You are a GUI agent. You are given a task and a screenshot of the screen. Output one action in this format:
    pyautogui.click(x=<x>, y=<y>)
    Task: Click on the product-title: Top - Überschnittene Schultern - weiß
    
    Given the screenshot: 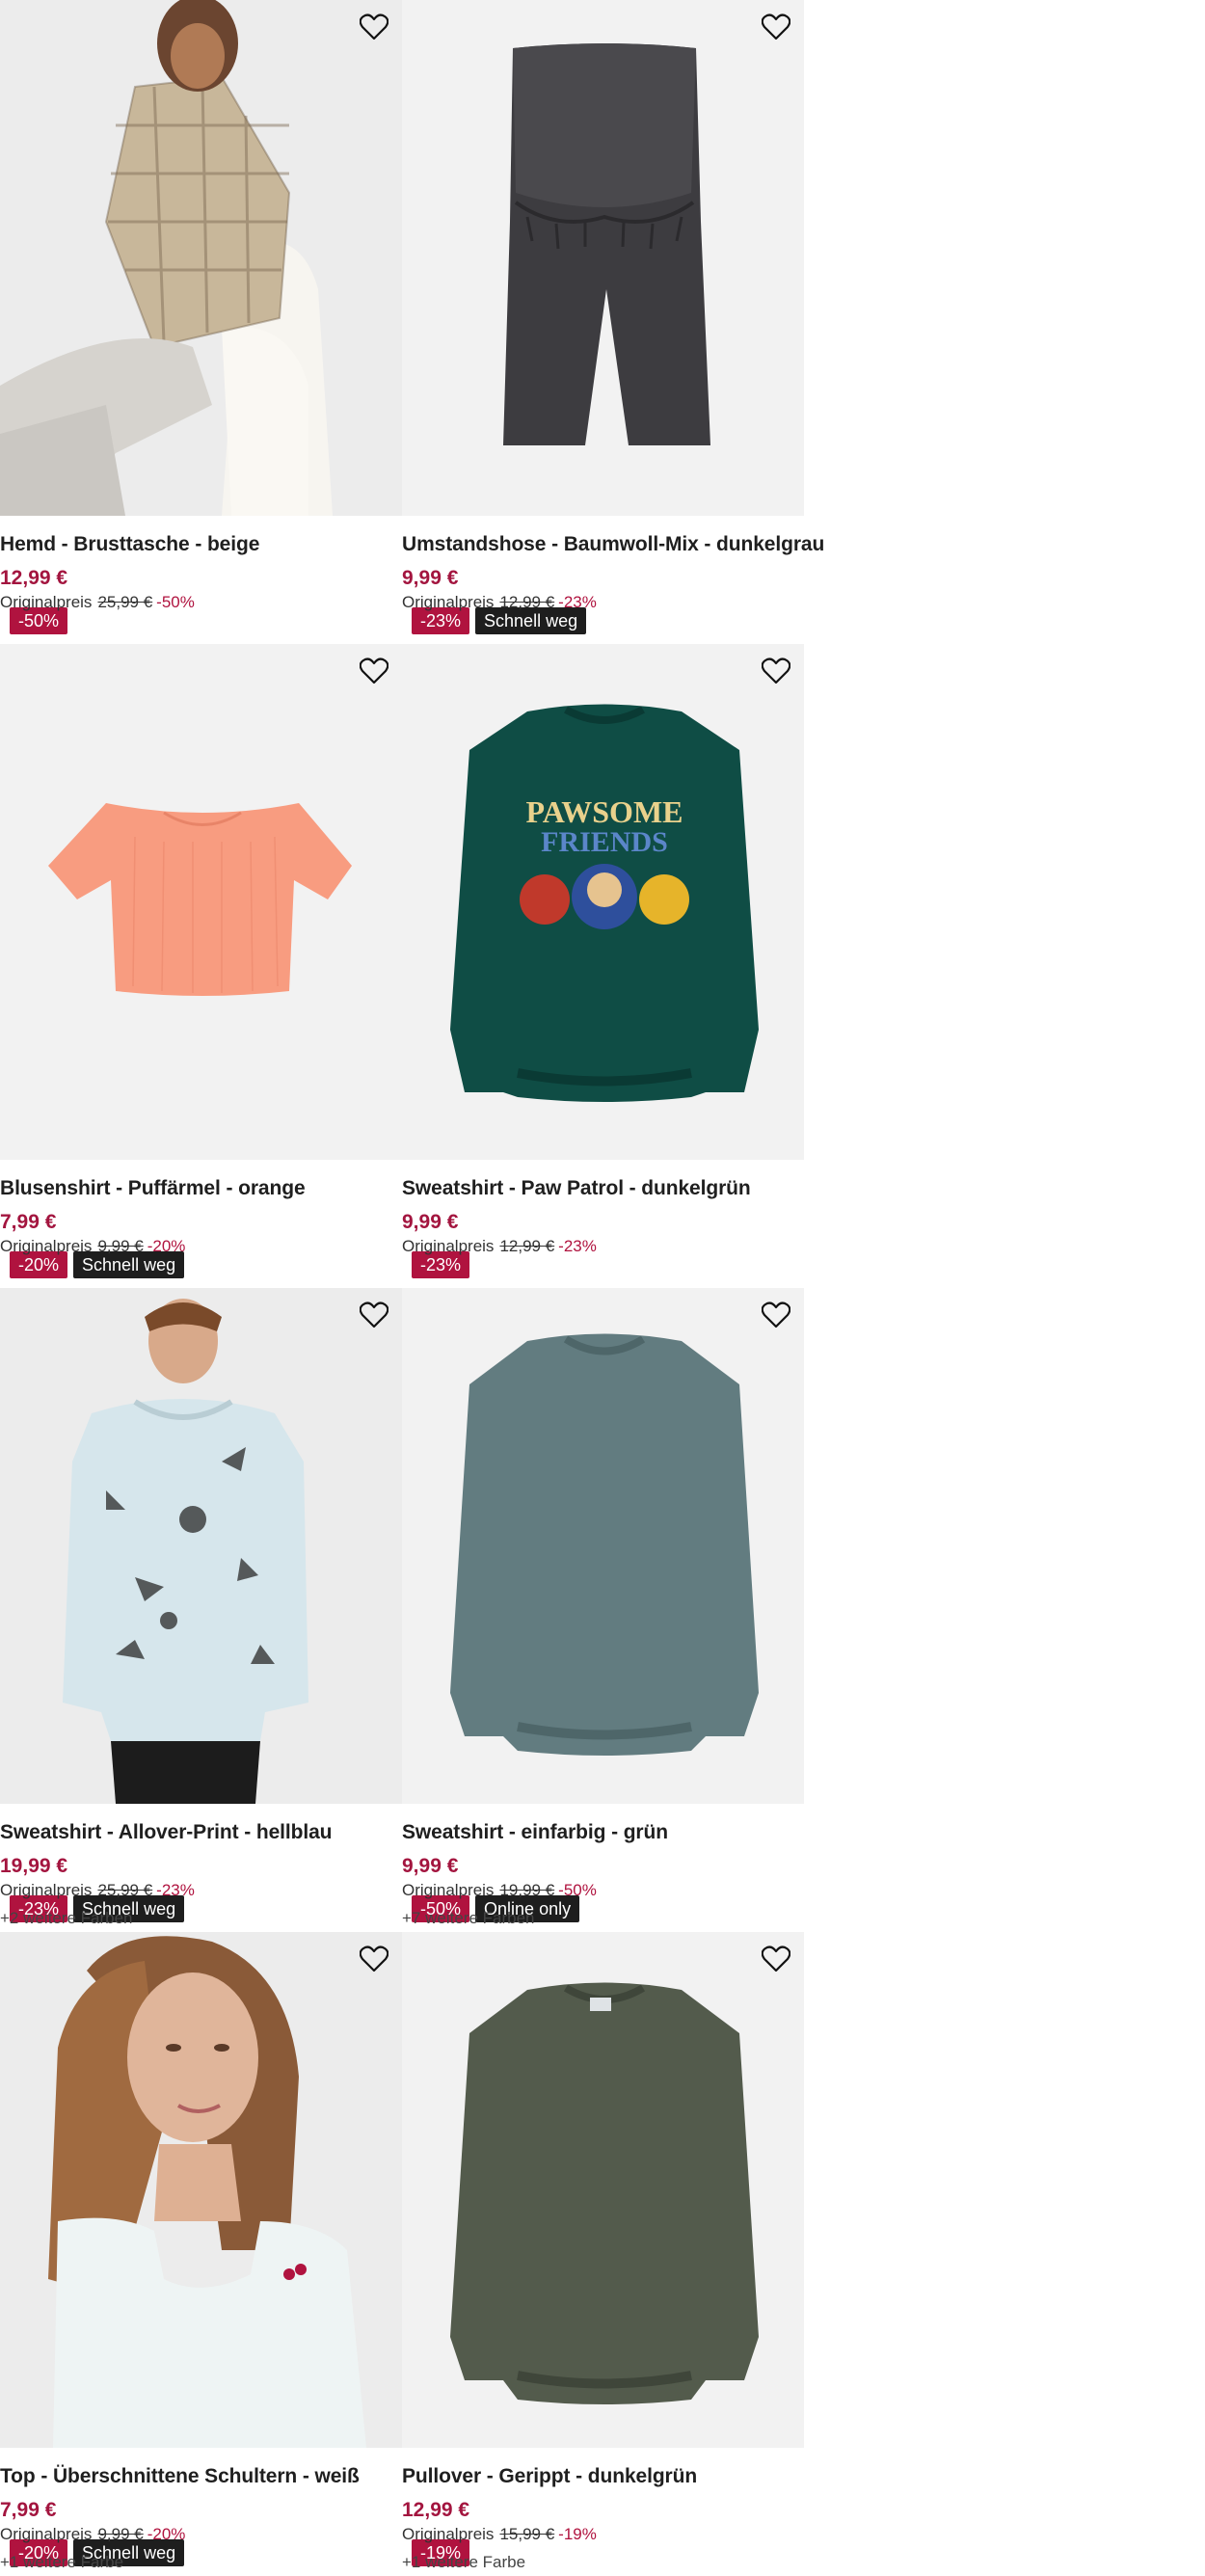 What is the action you would take?
    pyautogui.click(x=201, y=2477)
    